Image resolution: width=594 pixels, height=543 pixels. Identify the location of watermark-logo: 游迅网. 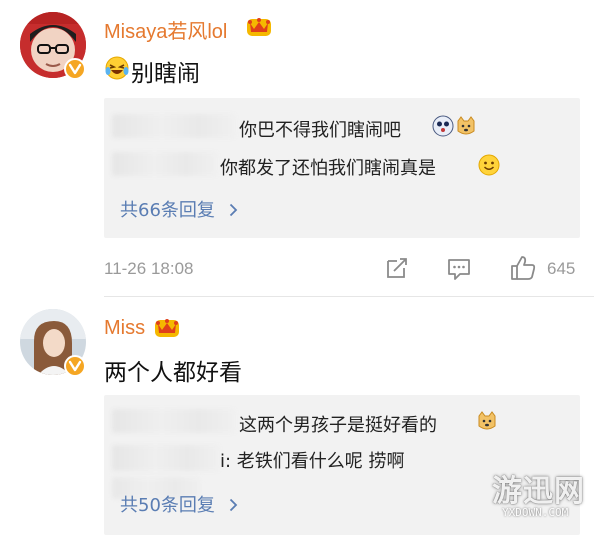
(538, 491).